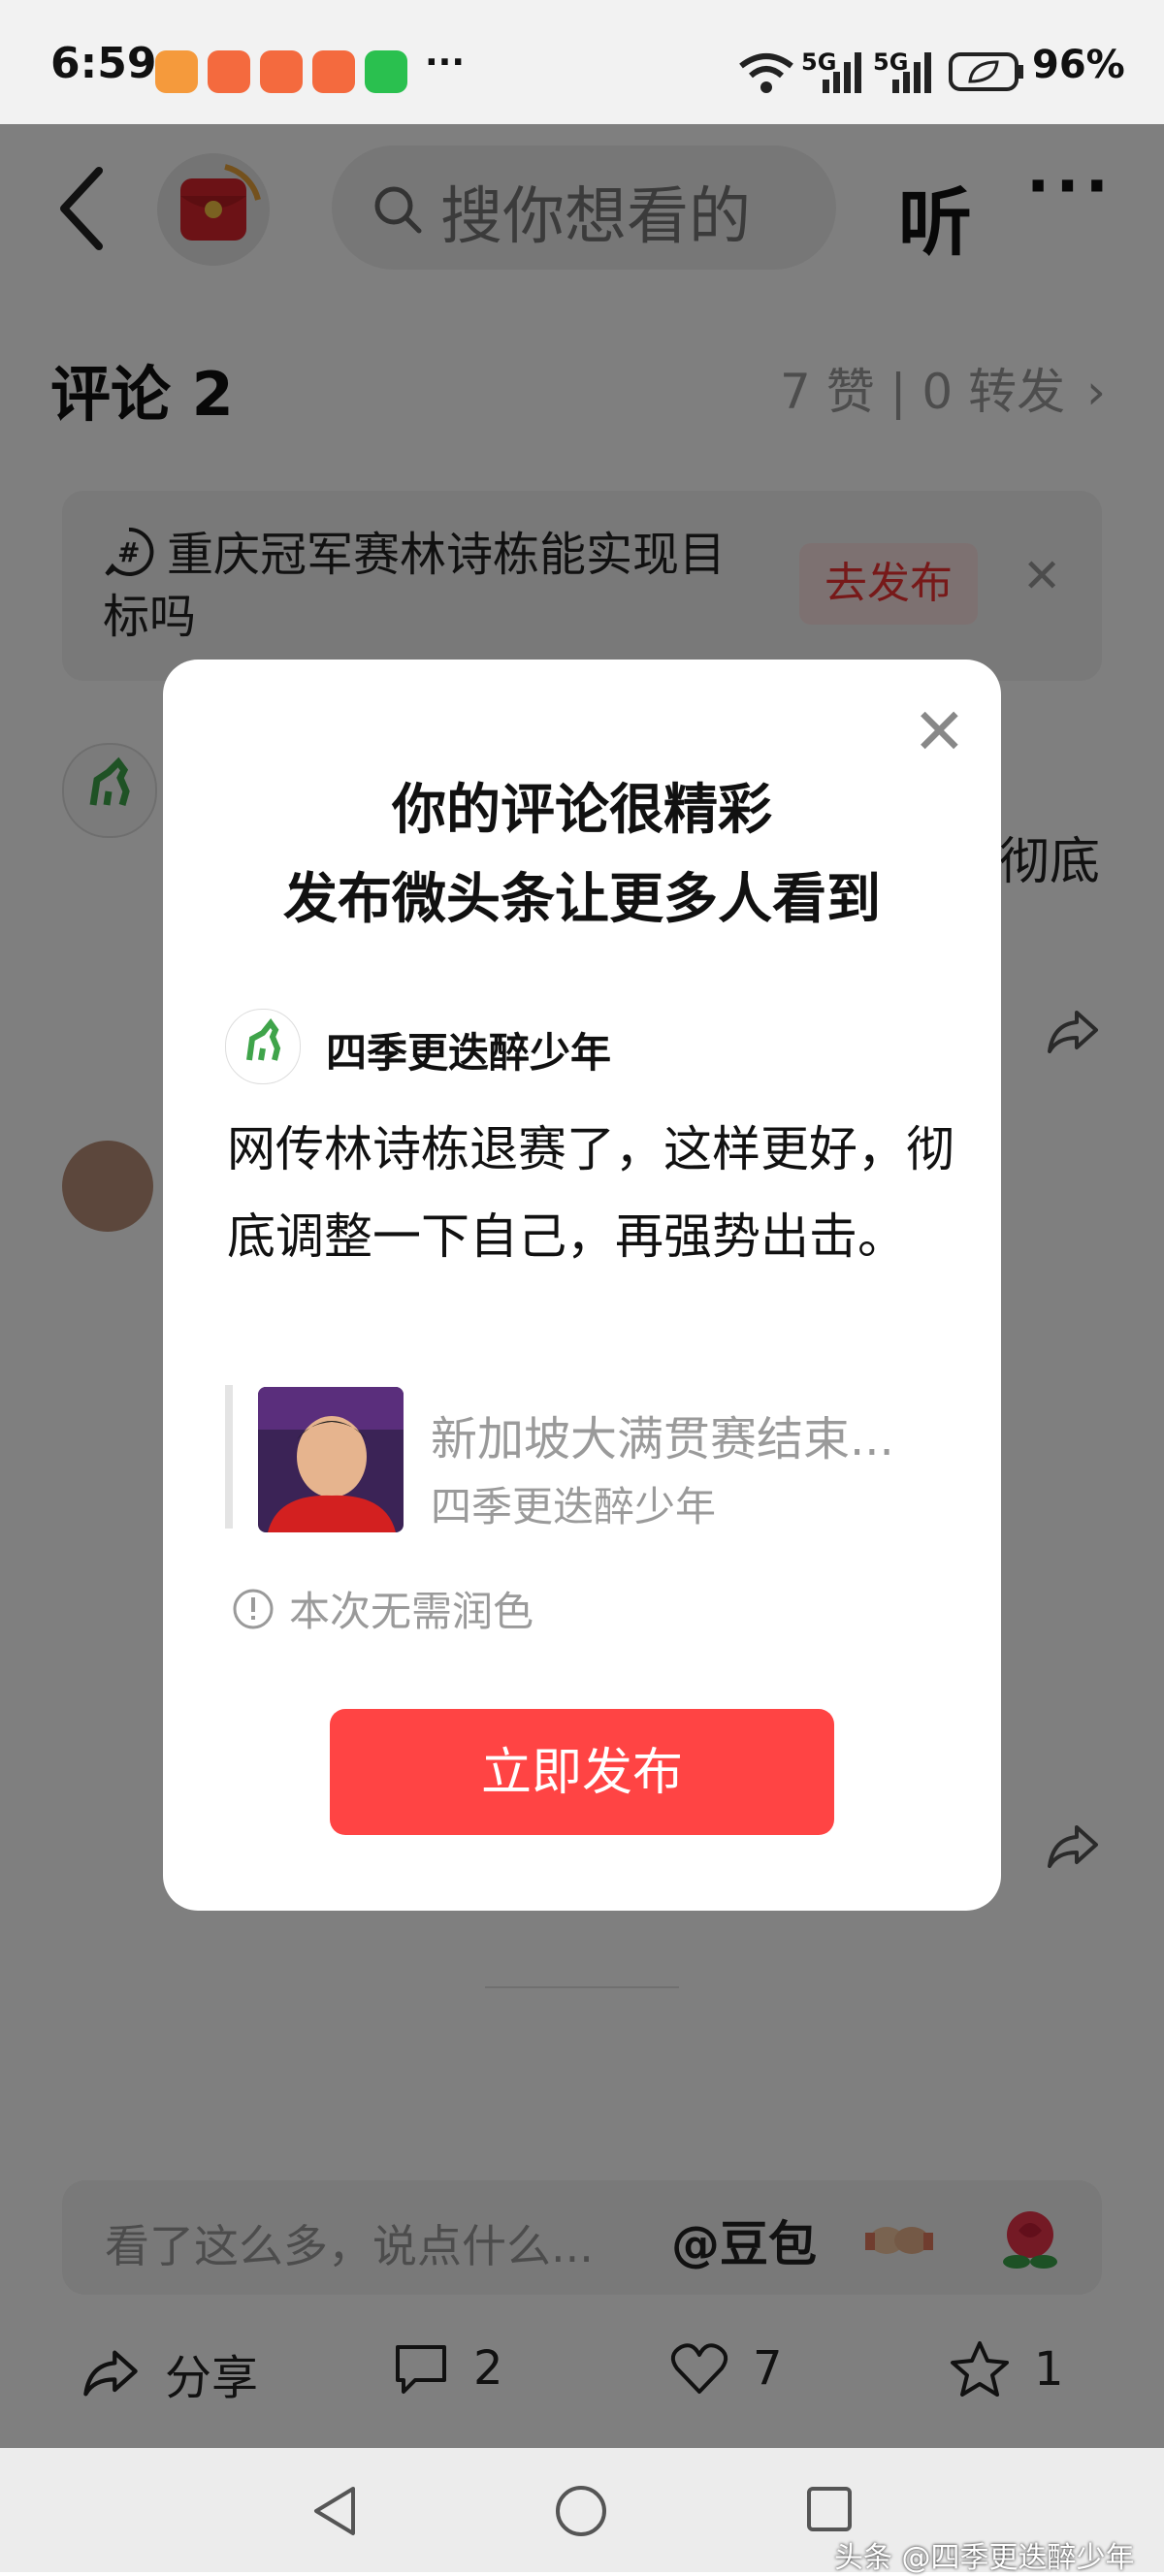  I want to click on info-icon, so click(253, 1608).